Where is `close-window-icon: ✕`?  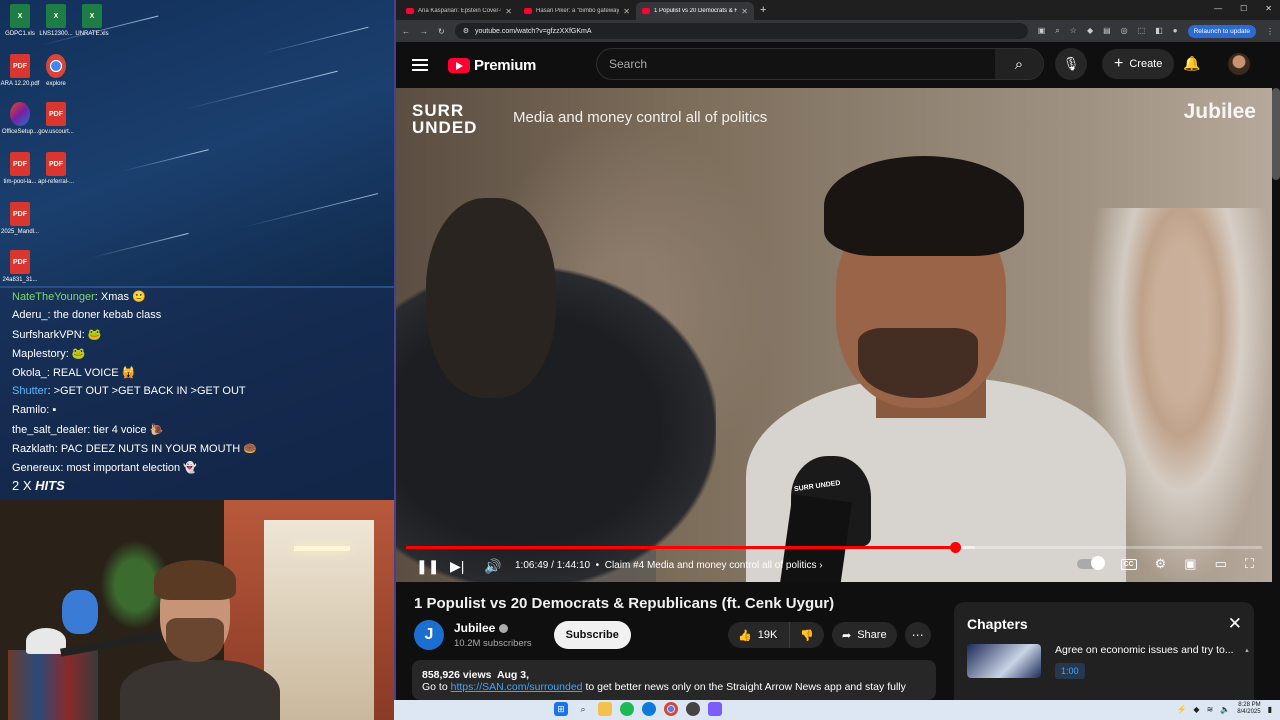
close-window-icon: ✕ is located at coordinates (1268, 8).